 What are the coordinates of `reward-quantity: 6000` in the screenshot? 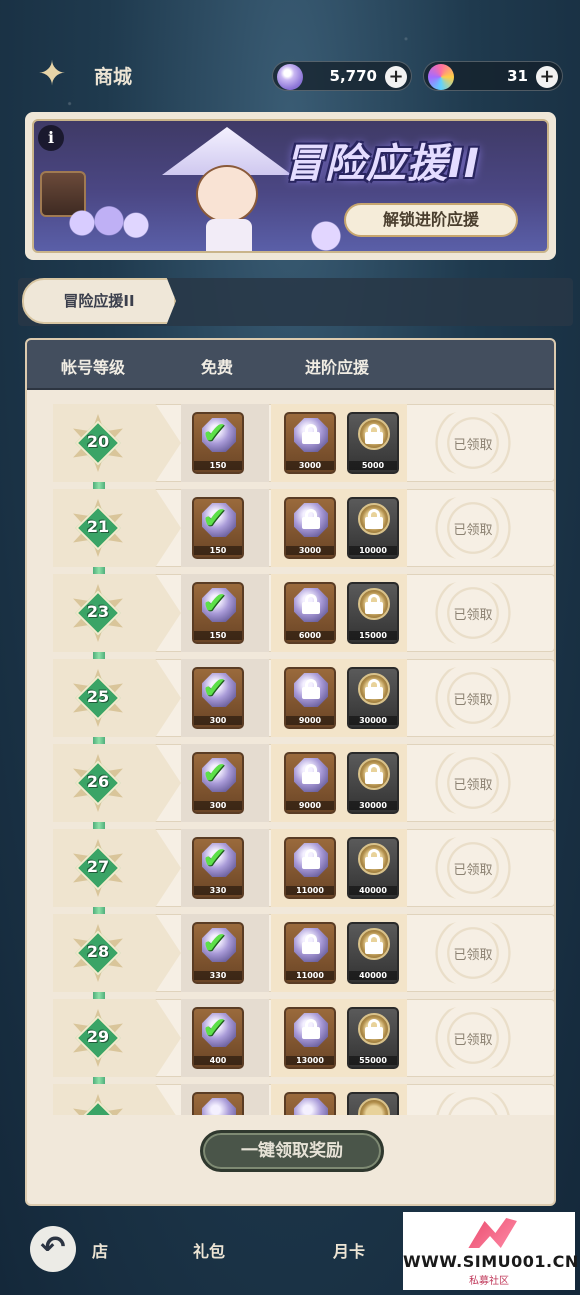 It's located at (310, 635).